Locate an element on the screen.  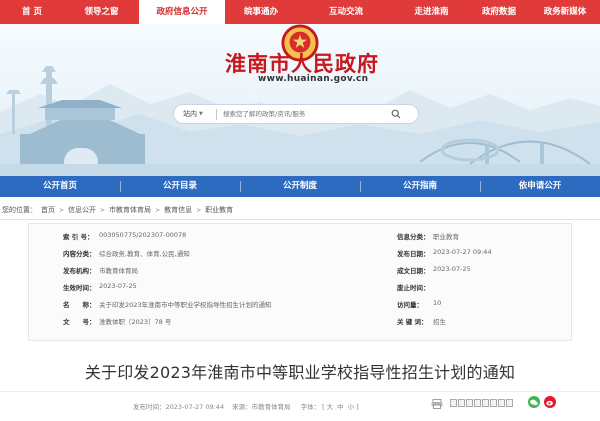
subnav-public-system: 公开制度 is located at coordinates (300, 186).